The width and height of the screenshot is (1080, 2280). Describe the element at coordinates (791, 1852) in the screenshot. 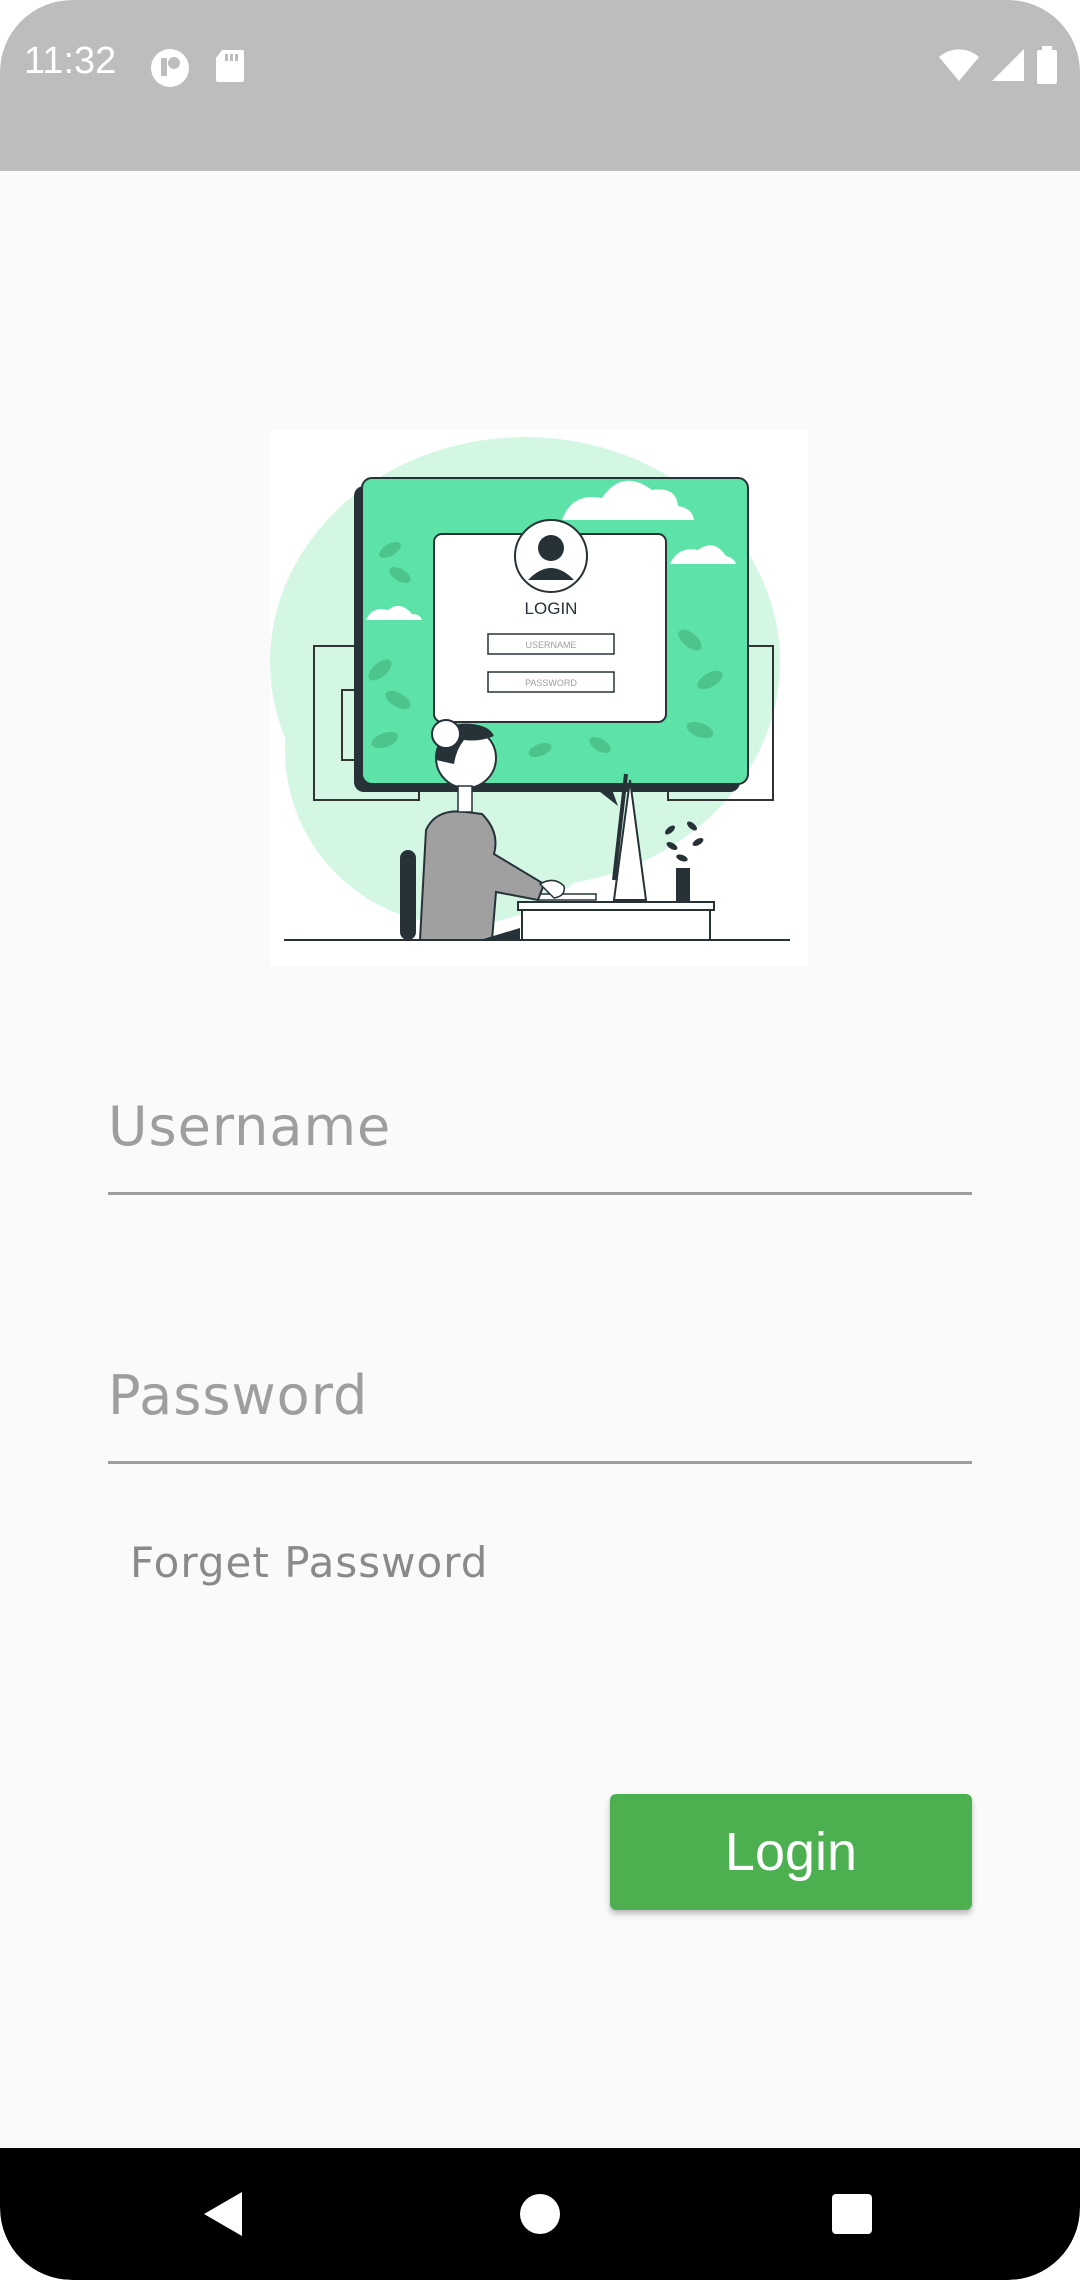

I see `login-button: Login` at that location.